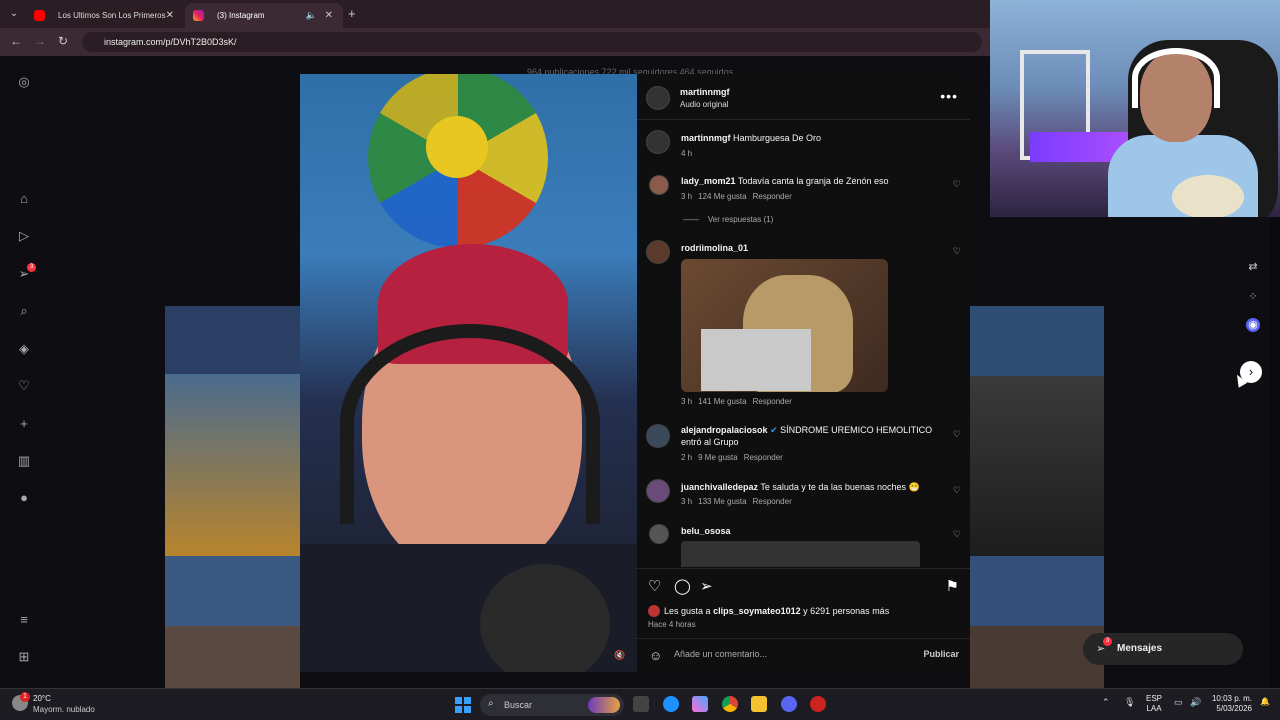 The image size is (1280, 720). What do you see at coordinates (718, 457) in the screenshot?
I see `comment-likes: 9 Me gusta` at bounding box center [718, 457].